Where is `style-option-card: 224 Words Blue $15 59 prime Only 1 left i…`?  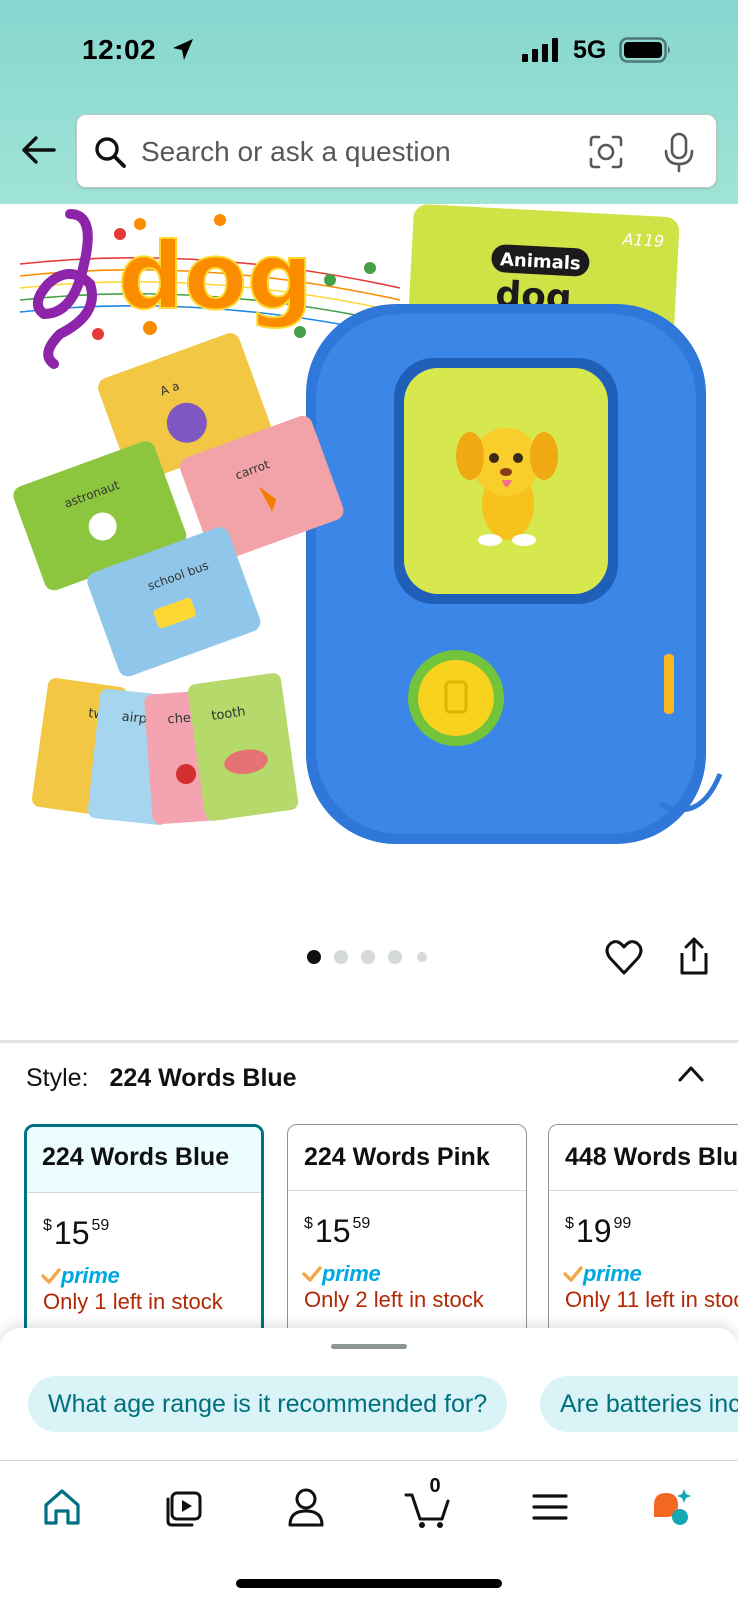 style-option-card: 224 Words Blue $15 59 prime Only 1 left i… is located at coordinates (144, 1239).